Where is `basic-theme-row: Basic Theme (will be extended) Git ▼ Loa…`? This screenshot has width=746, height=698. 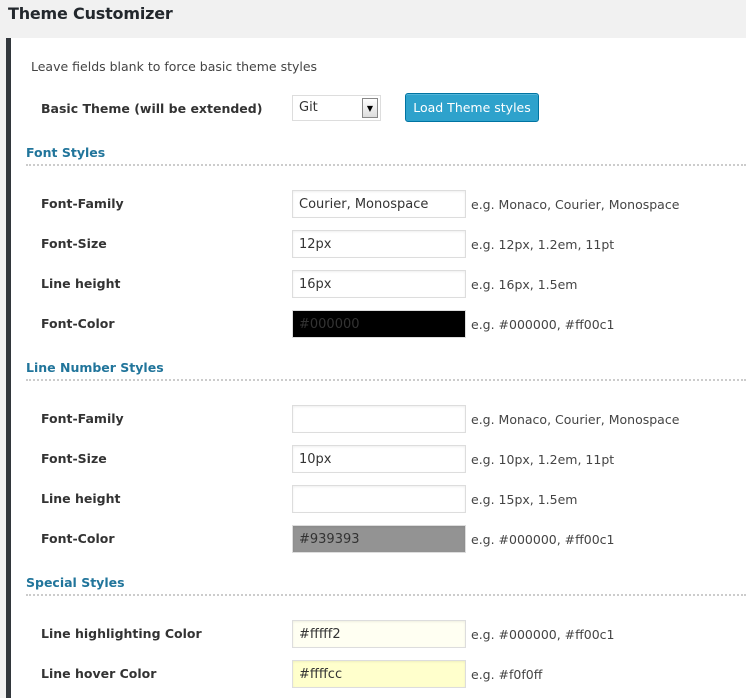
basic-theme-row: Basic Theme (will be extended) Git ▼ Loa… is located at coordinates (378, 108).